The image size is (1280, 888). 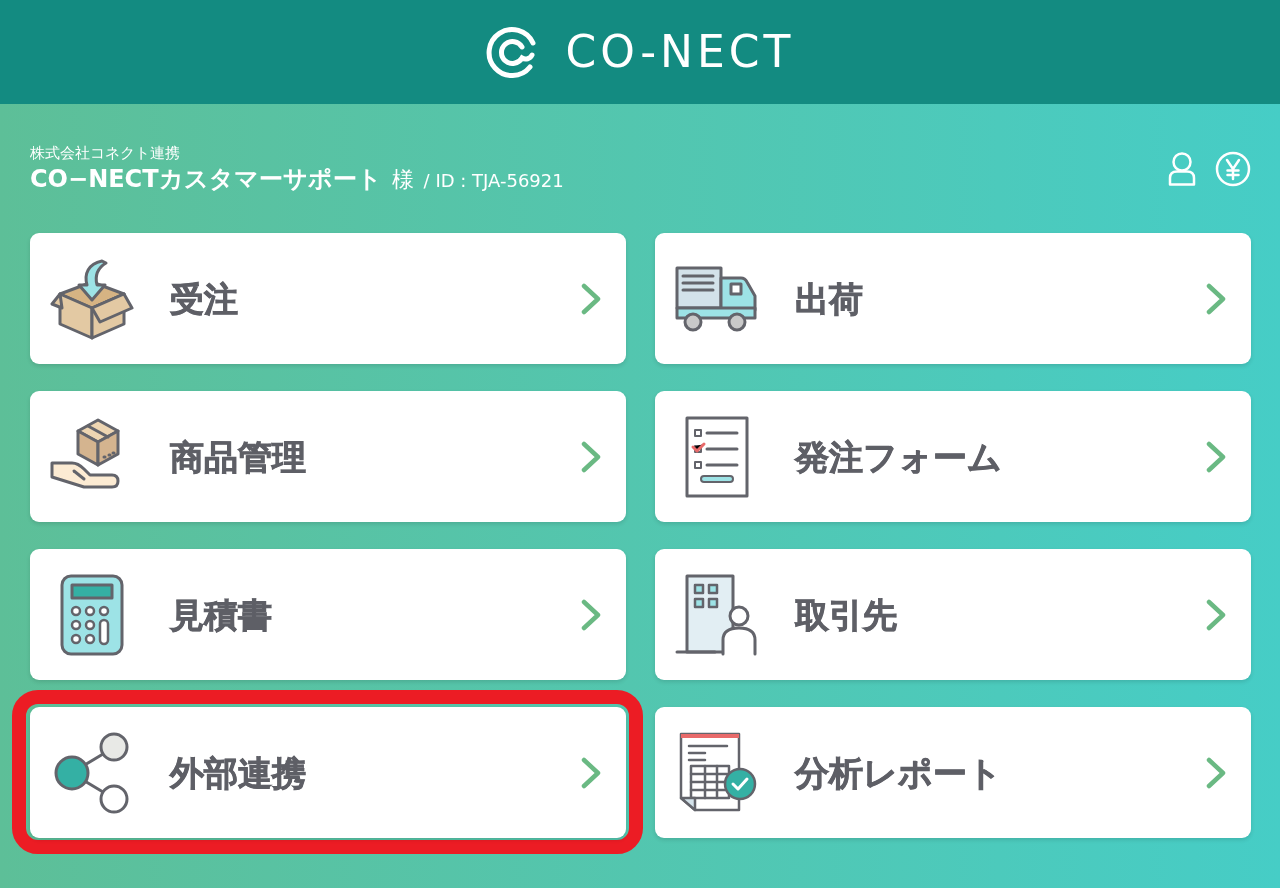 What do you see at coordinates (717, 772) in the screenshot?
I see `report-icon` at bounding box center [717, 772].